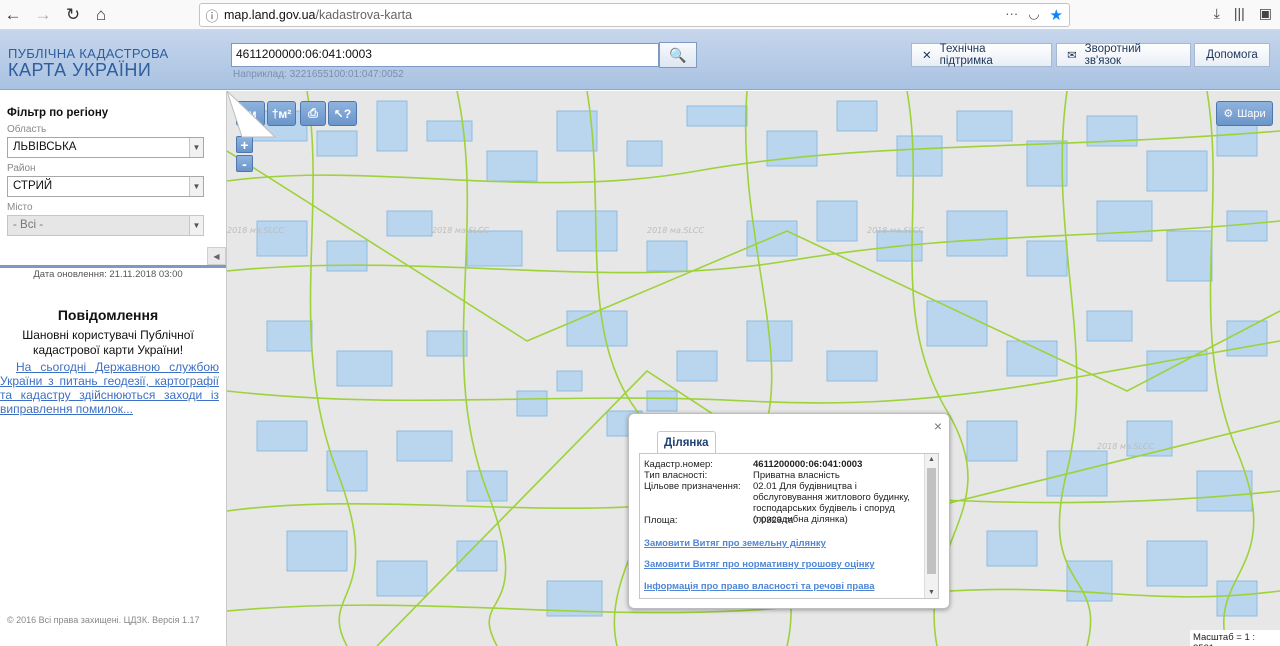 The height and width of the screenshot is (646, 1280). Describe the element at coordinates (1123, 55) in the screenshot. I see `feedback-button: ✉ Зворотний зв'язок` at that location.